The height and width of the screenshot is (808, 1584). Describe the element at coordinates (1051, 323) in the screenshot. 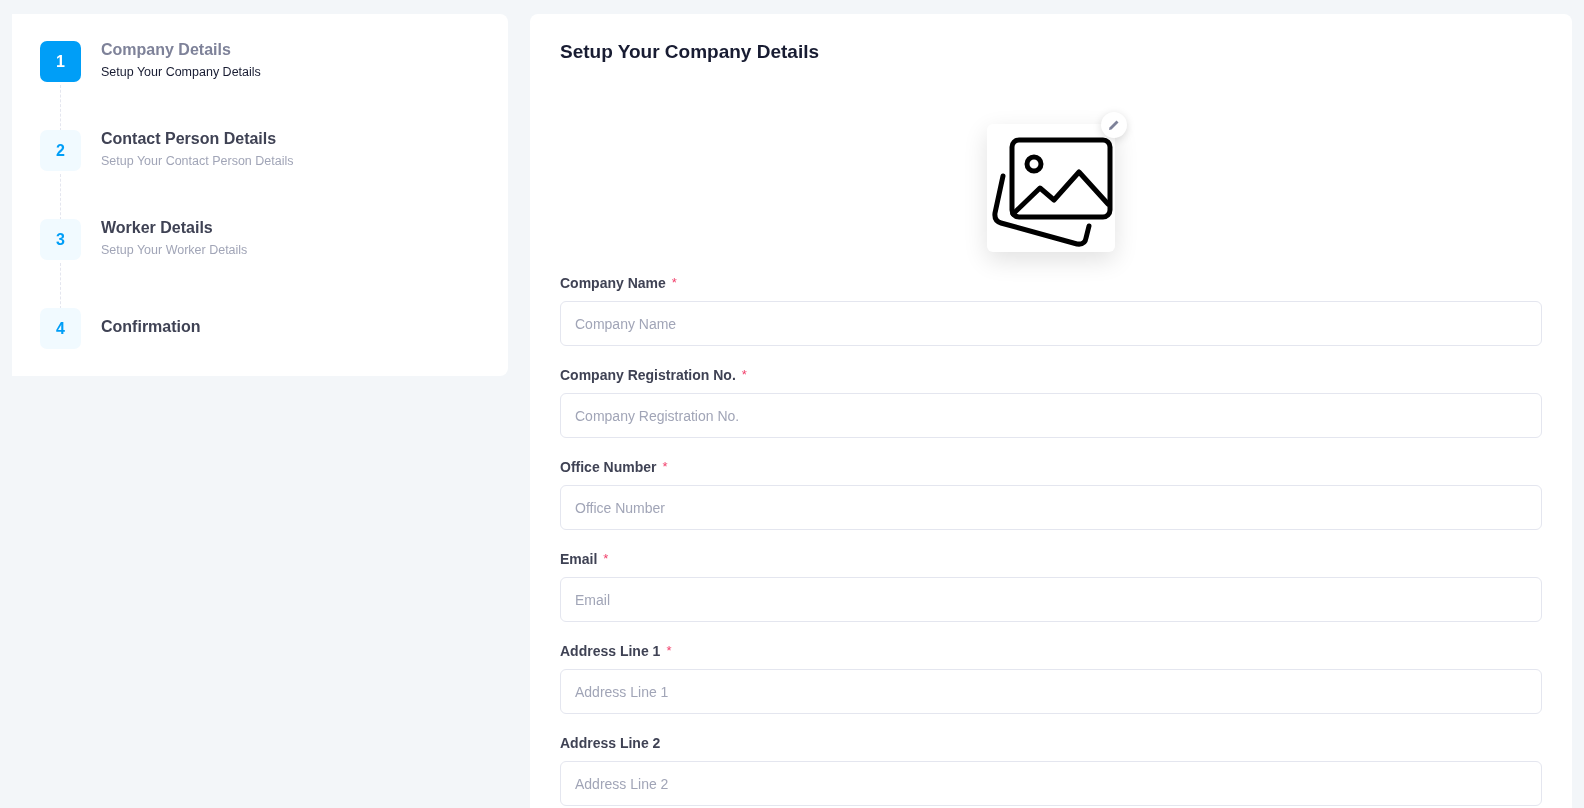

I see `input-field: Company Name` at that location.